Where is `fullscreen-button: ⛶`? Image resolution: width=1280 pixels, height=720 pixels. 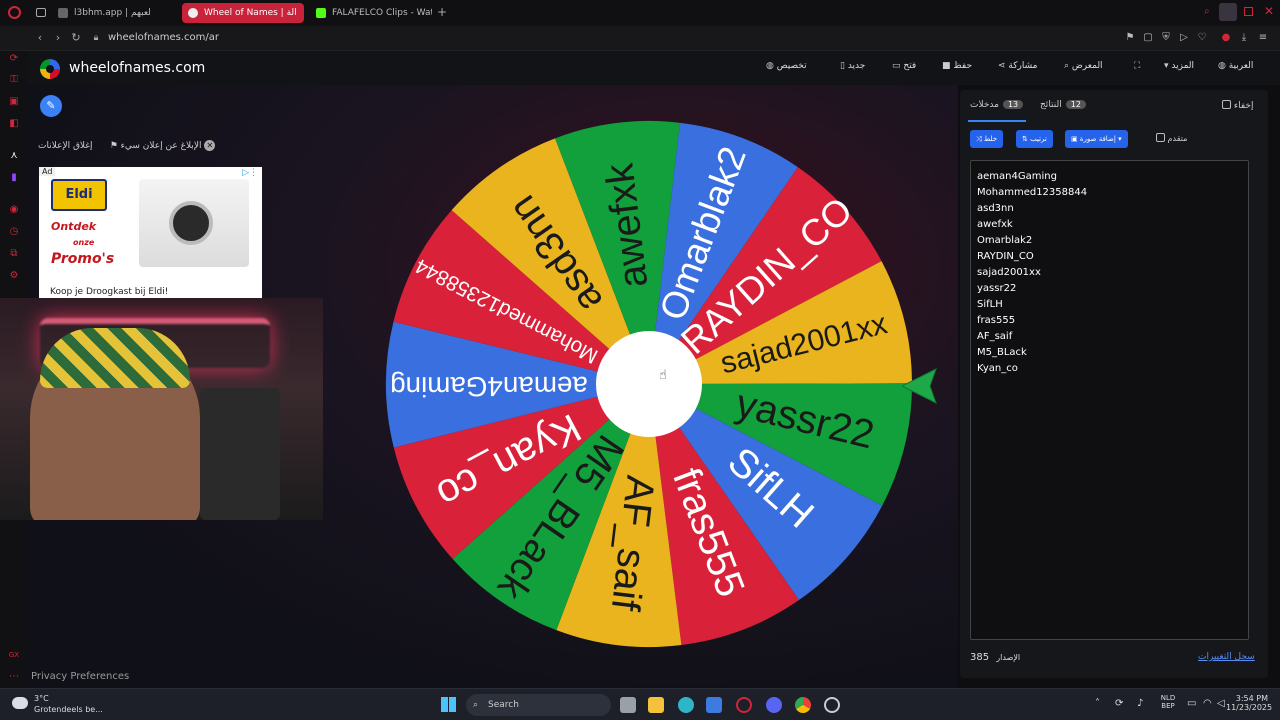 fullscreen-button: ⛶ is located at coordinates (1134, 66).